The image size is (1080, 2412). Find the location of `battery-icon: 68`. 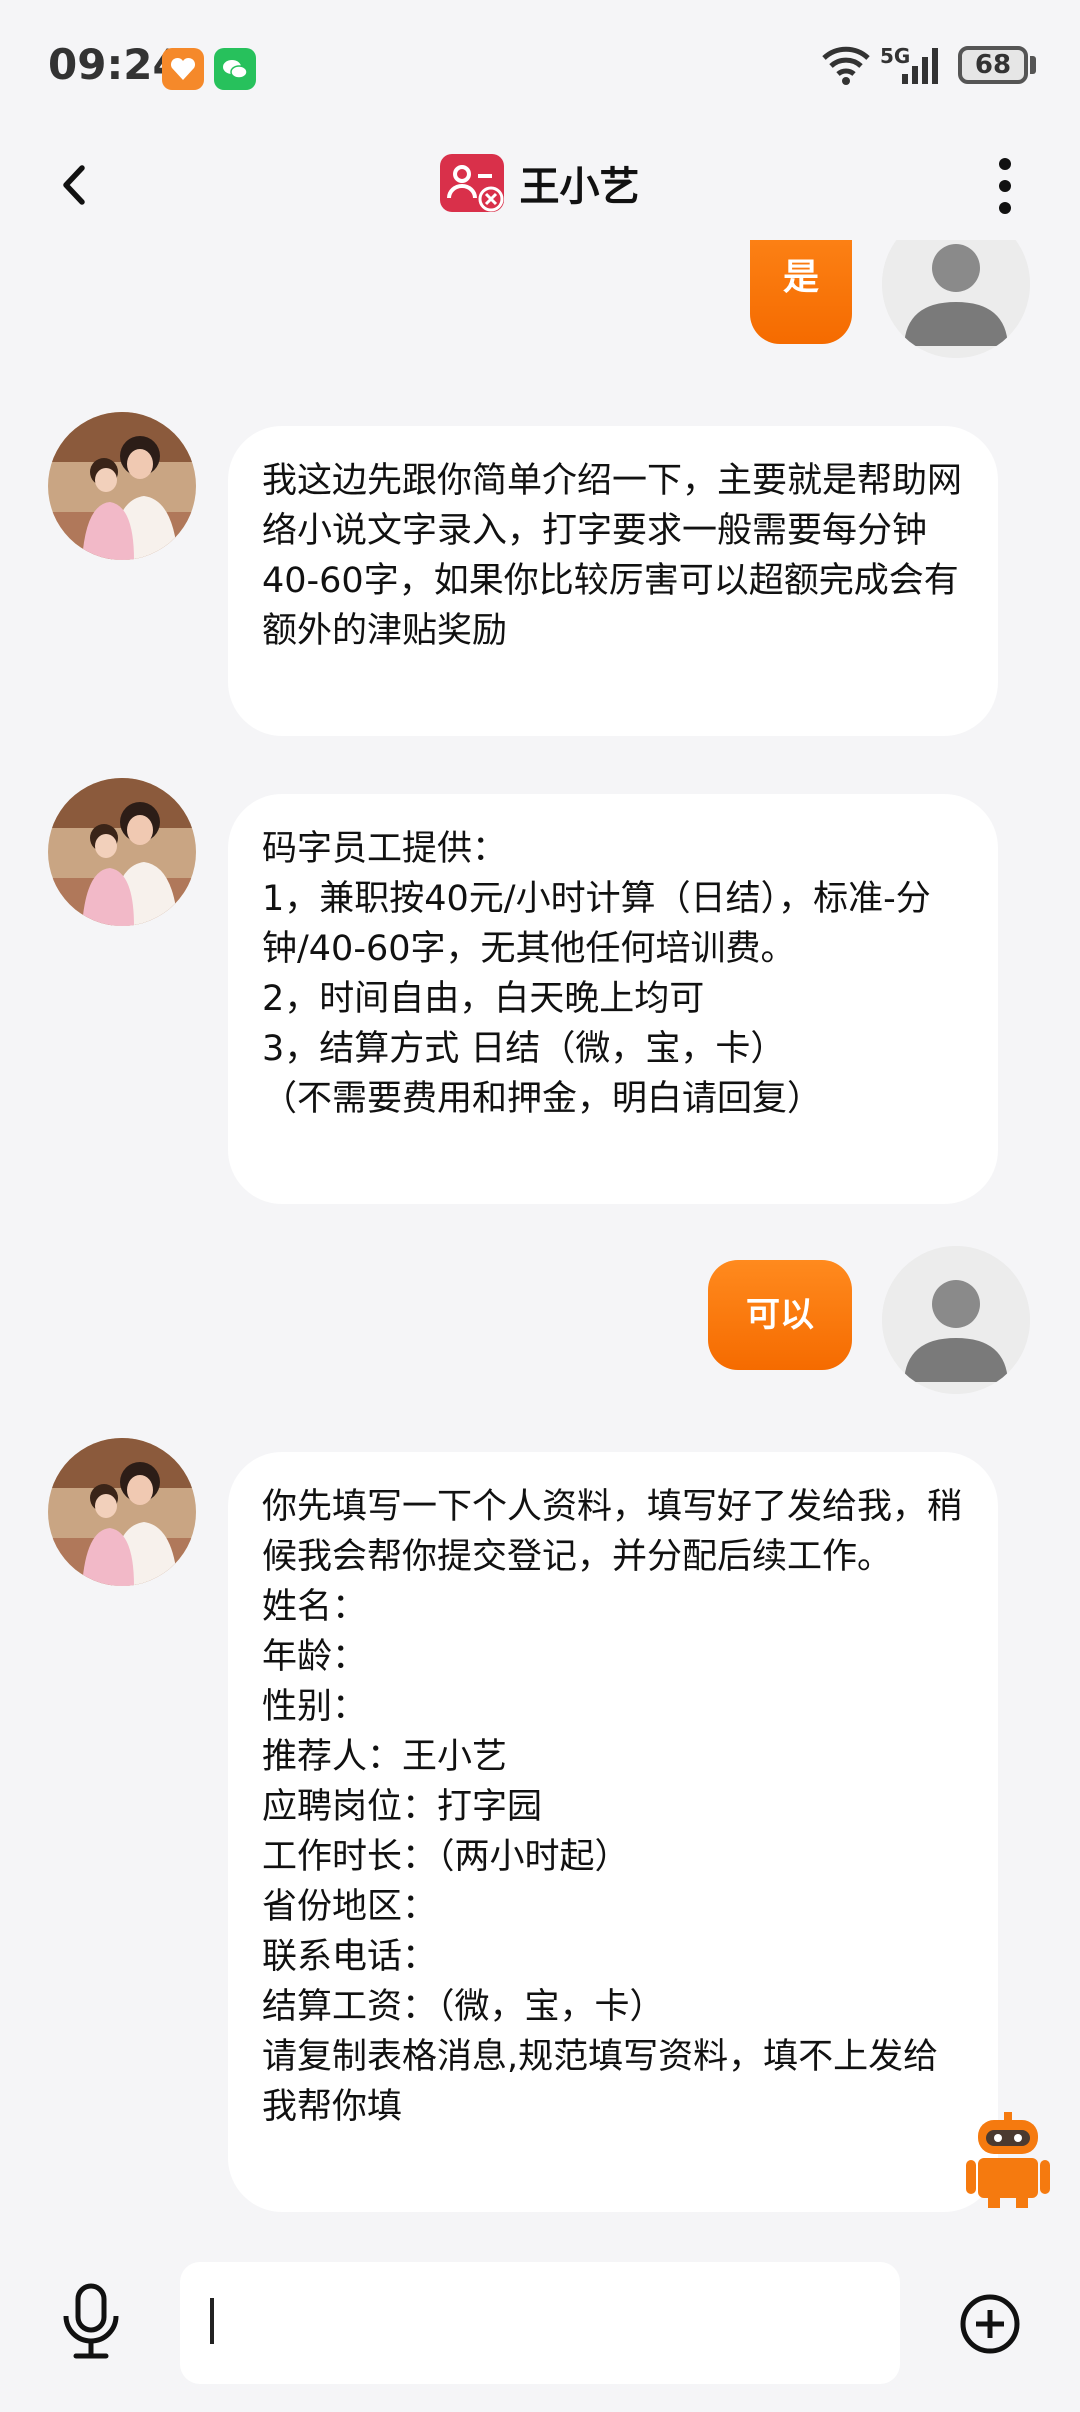

battery-icon: 68 is located at coordinates (993, 65).